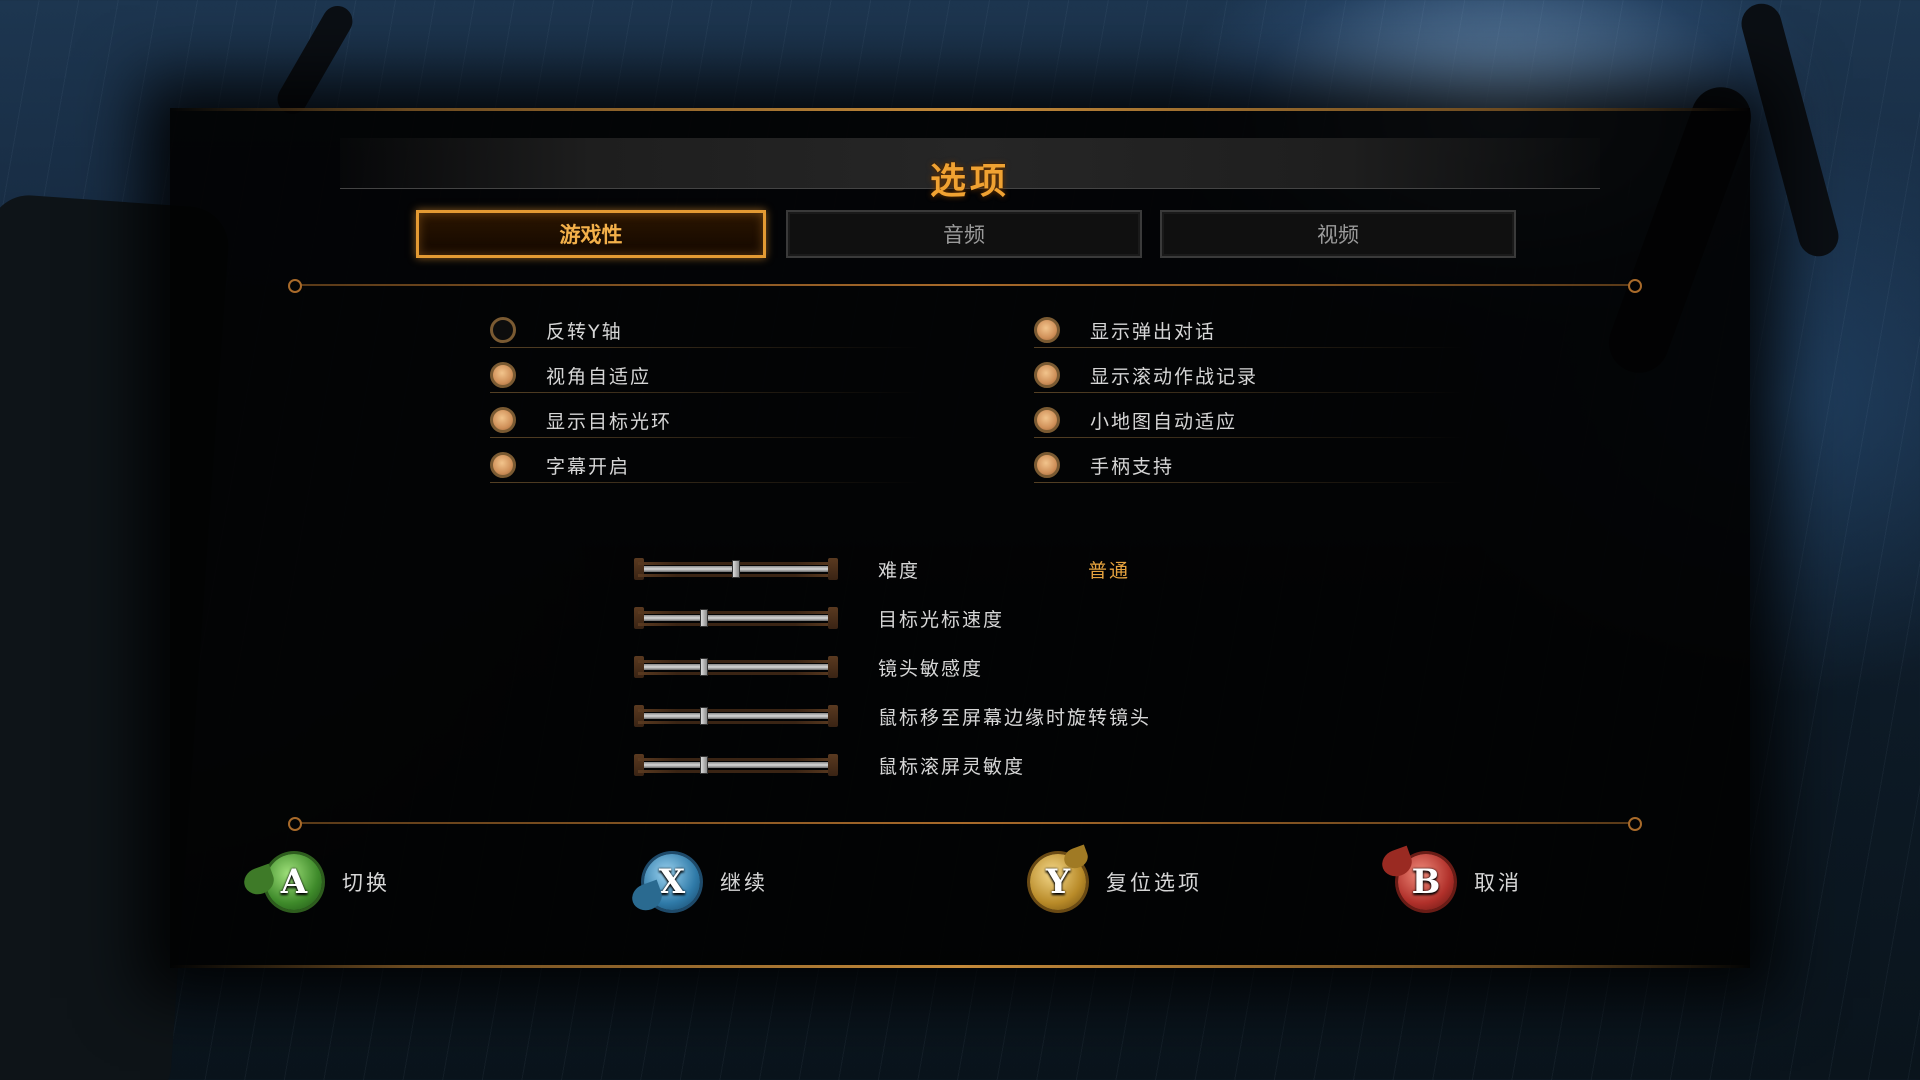 This screenshot has width=1920, height=1080. Describe the element at coordinates (672, 882) in the screenshot. I see `x-button-icon: X` at that location.